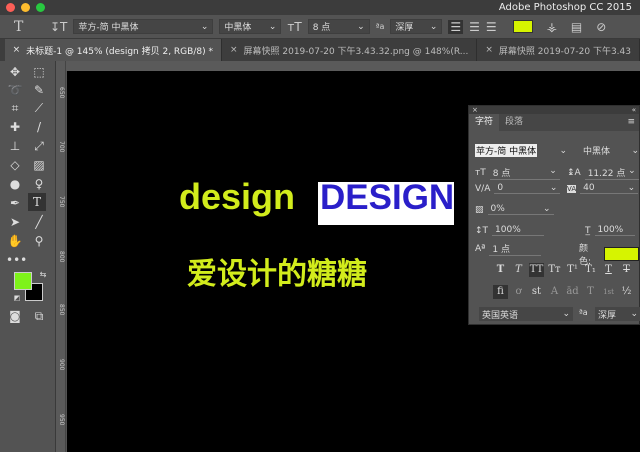 The height and width of the screenshot is (452, 640). What do you see at coordinates (584, 122) in the screenshot?
I see `panel-menu-icon: ≡` at bounding box center [584, 122].